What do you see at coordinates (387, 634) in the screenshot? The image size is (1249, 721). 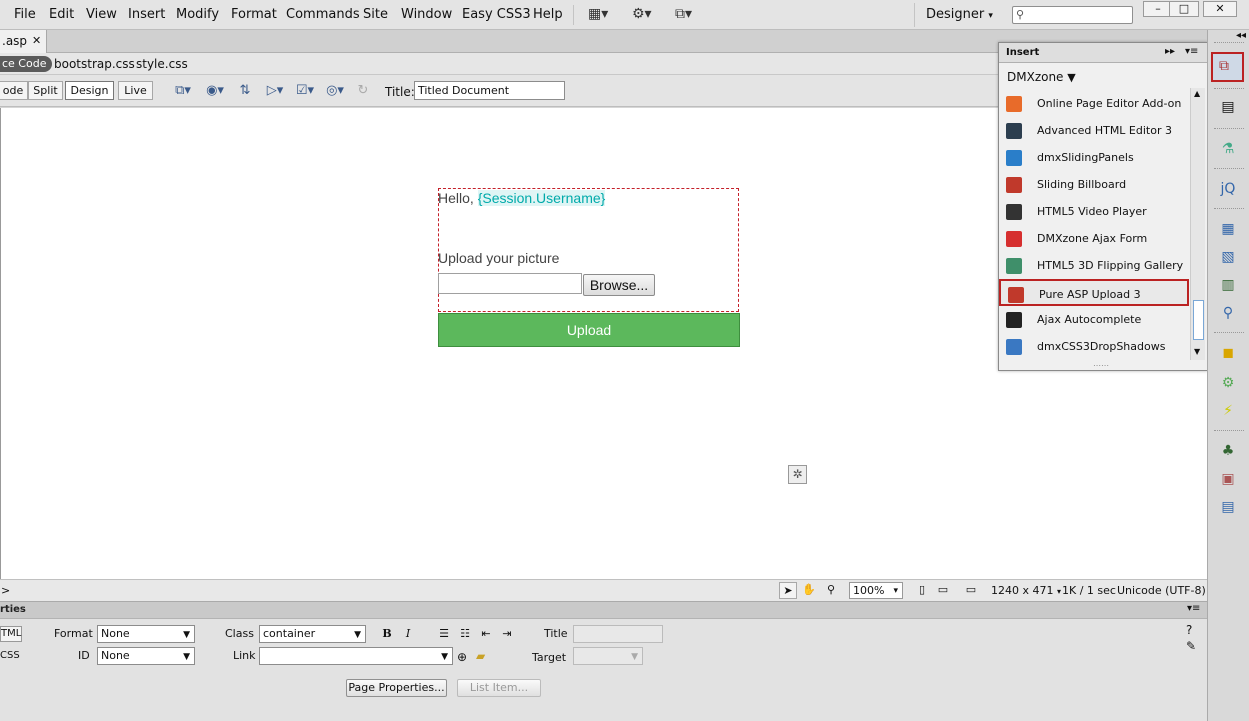 I see `bold-button: B` at bounding box center [387, 634].